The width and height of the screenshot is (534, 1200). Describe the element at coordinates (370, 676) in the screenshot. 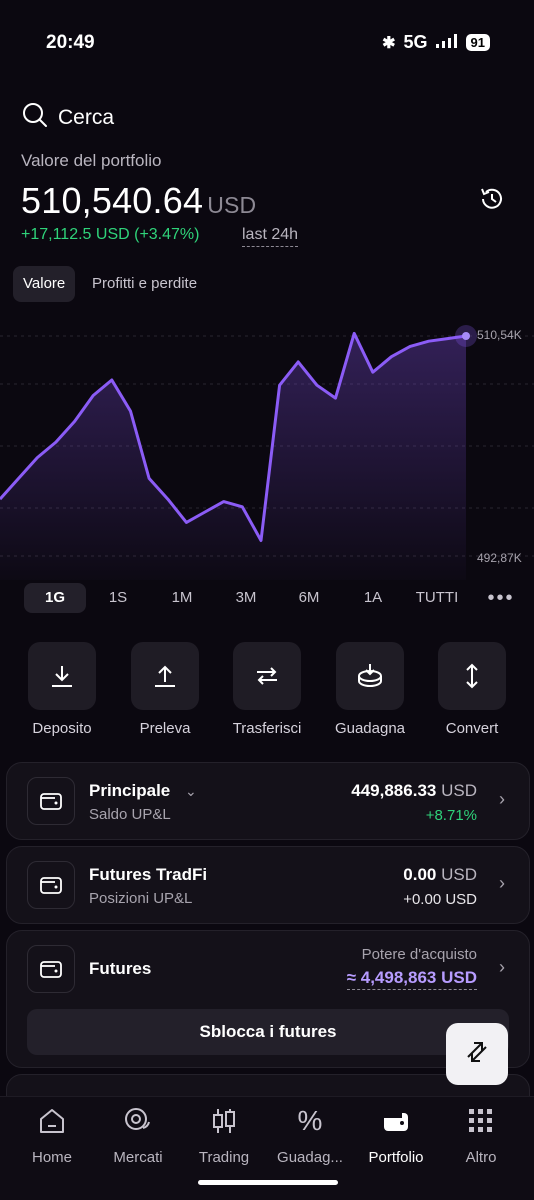

I see `earn-icon` at that location.